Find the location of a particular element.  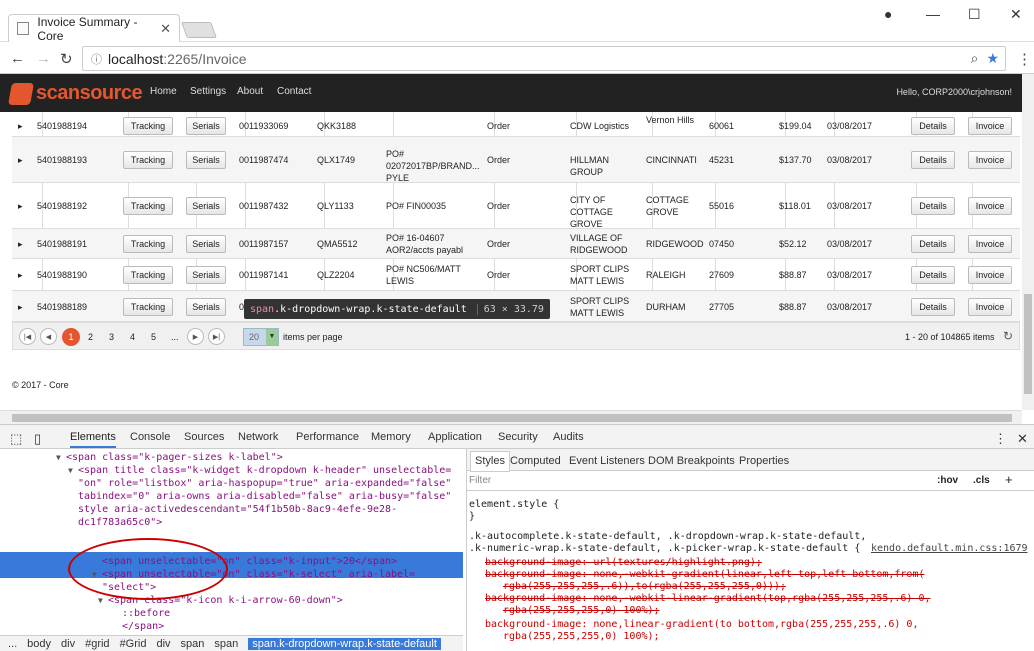

url-input: ⓘ localhost :2265/Invoice ⌕ ★ is located at coordinates (544, 58).